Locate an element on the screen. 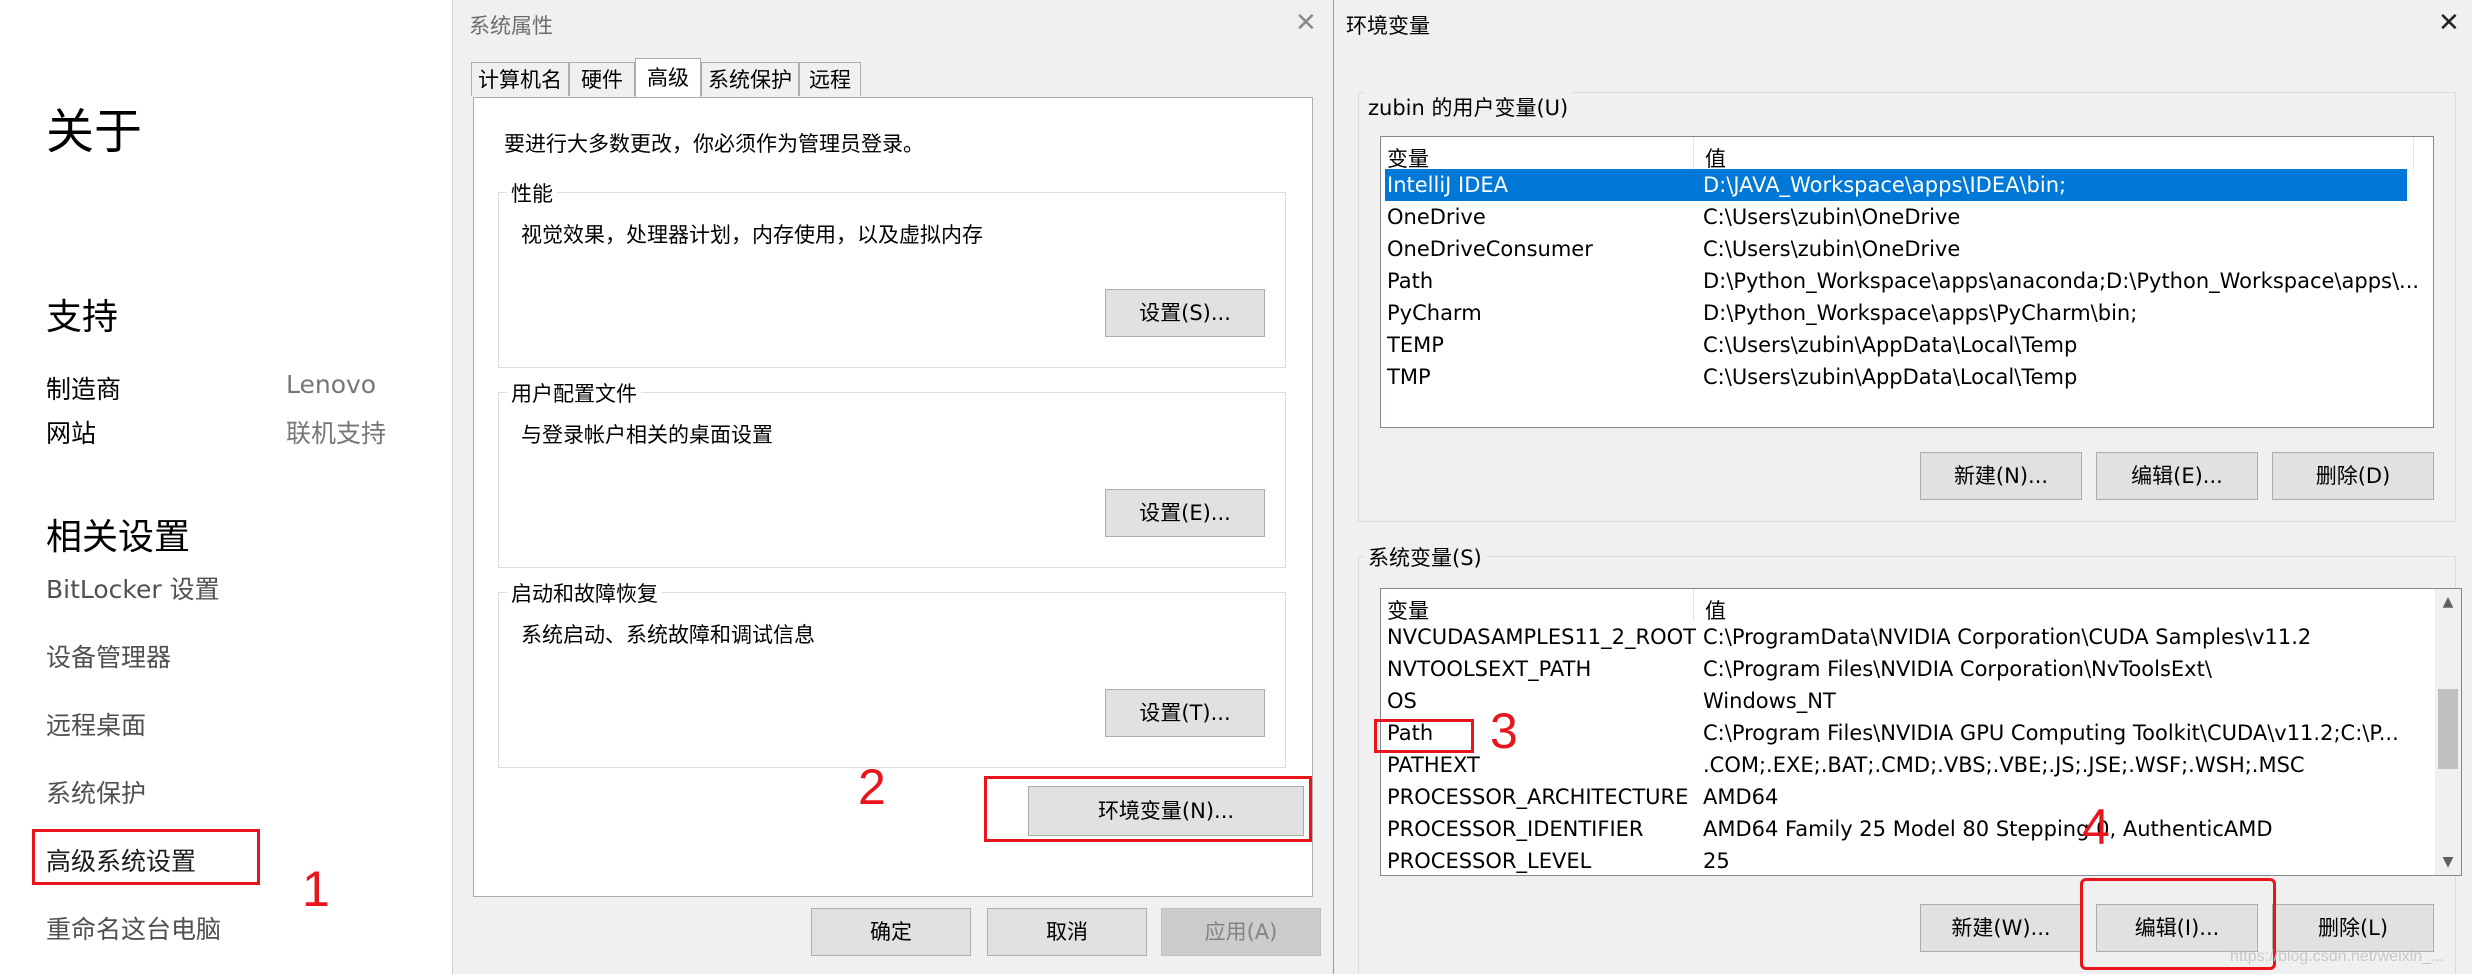 The image size is (2472, 974). user-variable-row: OneDrive C:\Users\zubin\OneDrive is located at coordinates (1896, 217).